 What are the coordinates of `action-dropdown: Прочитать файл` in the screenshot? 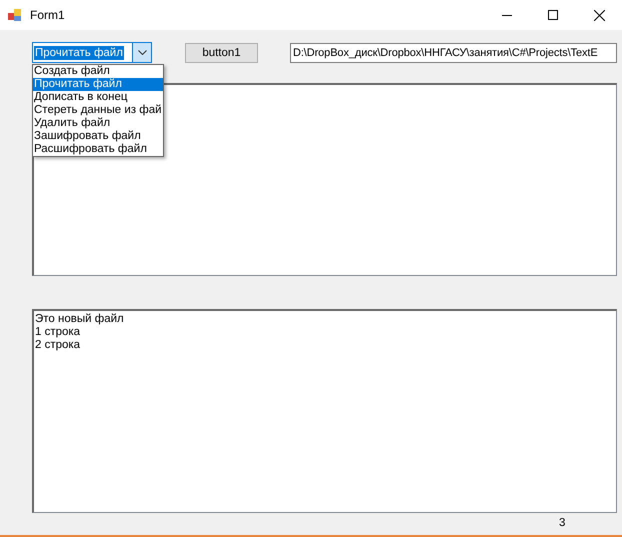 It's located at (92, 52).